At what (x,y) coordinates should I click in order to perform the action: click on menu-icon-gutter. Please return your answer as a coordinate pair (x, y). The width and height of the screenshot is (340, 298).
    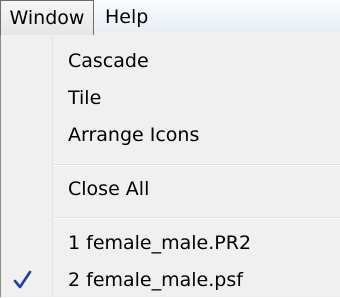
    Looking at the image, I should click on (27, 165).